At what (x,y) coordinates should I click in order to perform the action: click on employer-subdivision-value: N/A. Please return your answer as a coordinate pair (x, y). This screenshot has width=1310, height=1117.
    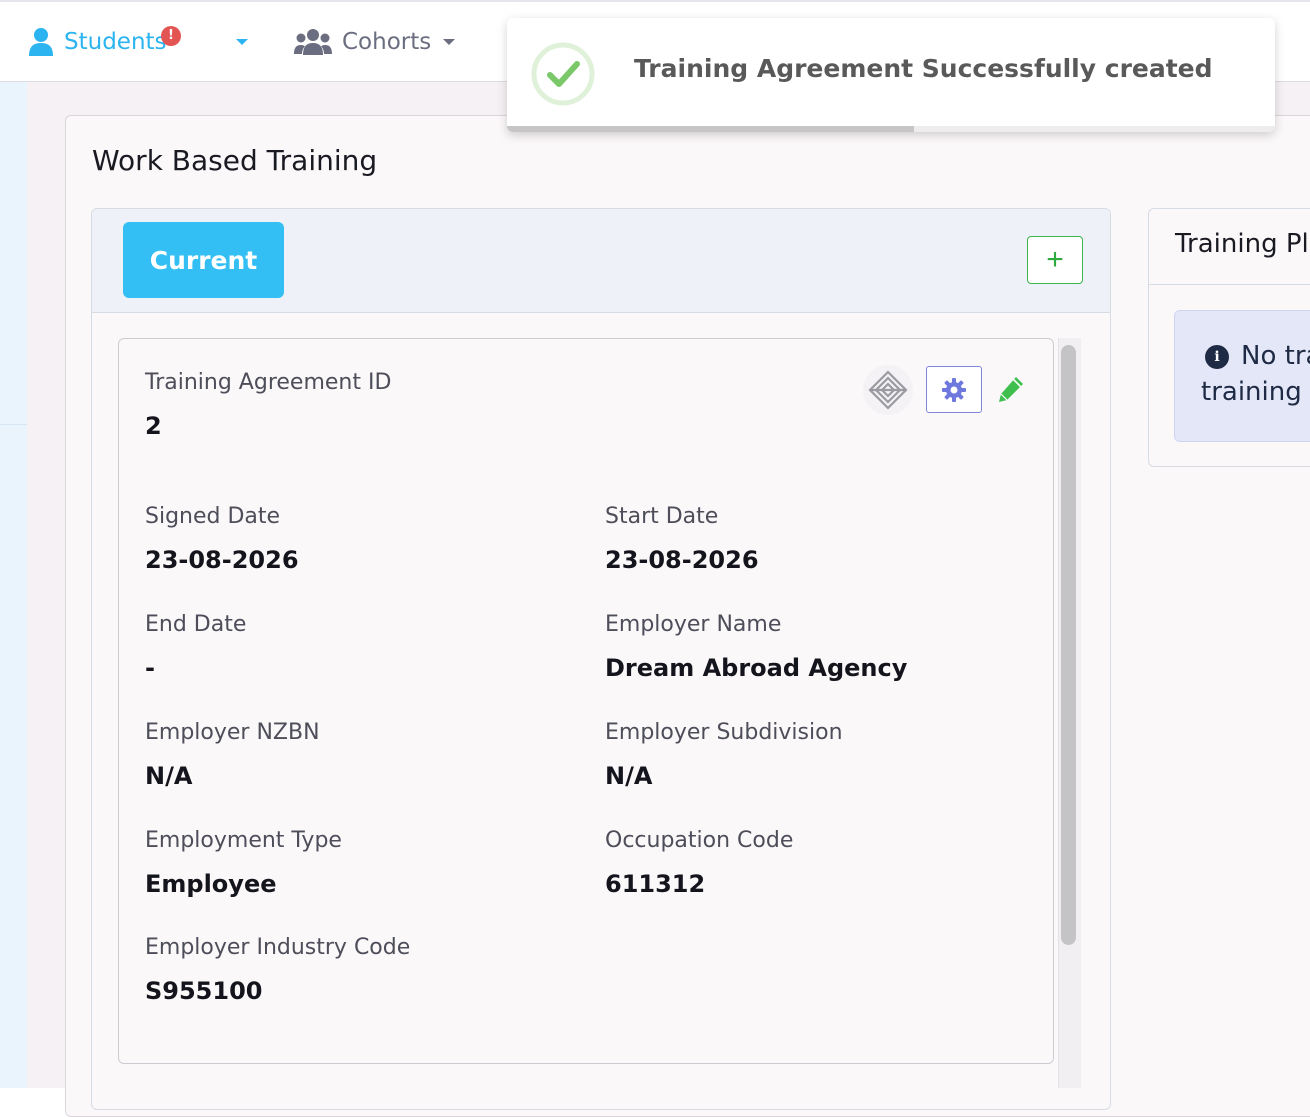
    Looking at the image, I should click on (629, 776).